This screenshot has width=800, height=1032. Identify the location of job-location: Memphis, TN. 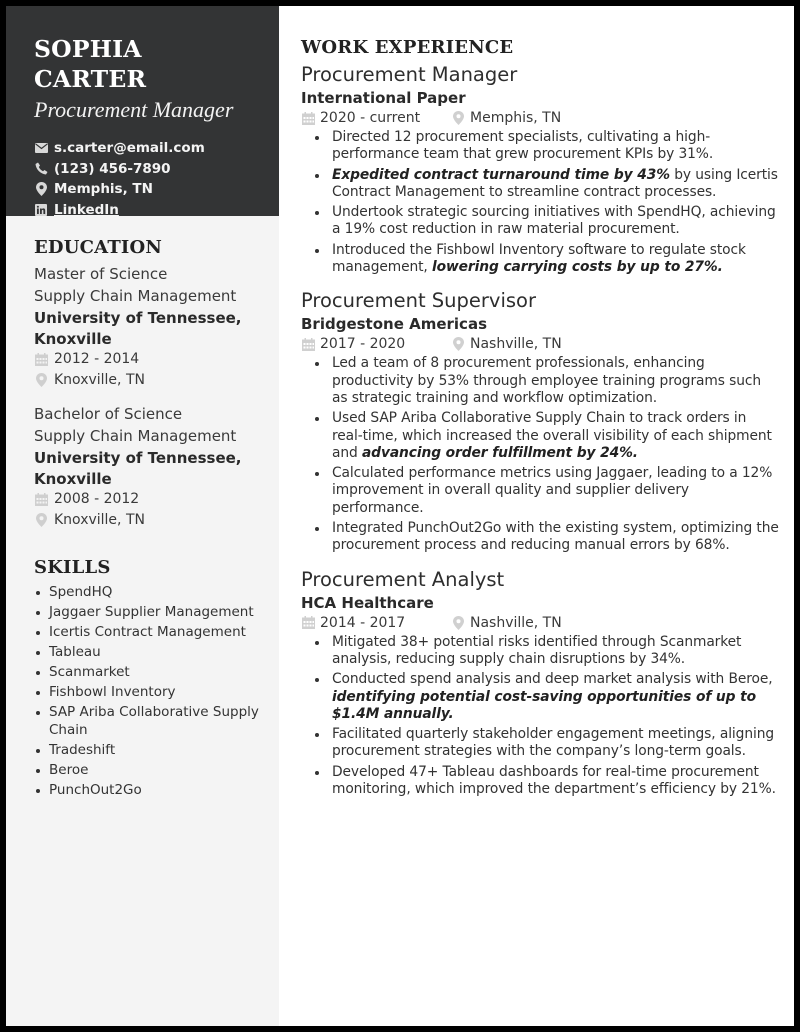
(506, 118).